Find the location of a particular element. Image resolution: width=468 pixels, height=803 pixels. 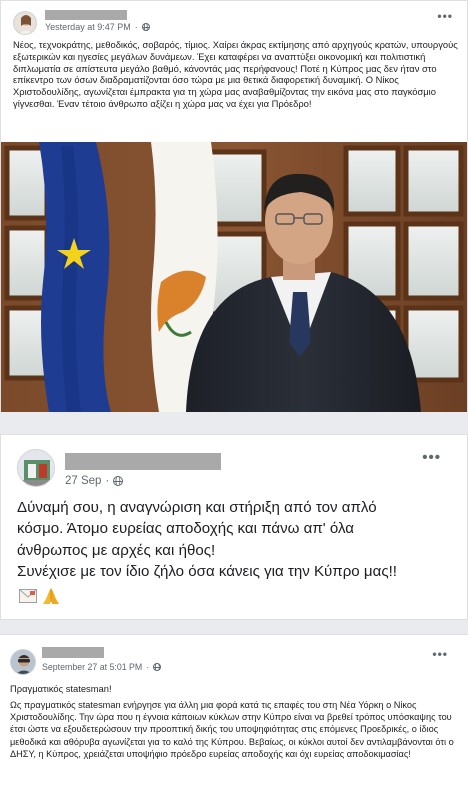

post-meta: Yesterday at 9:47 PM · is located at coordinates (97, 27).